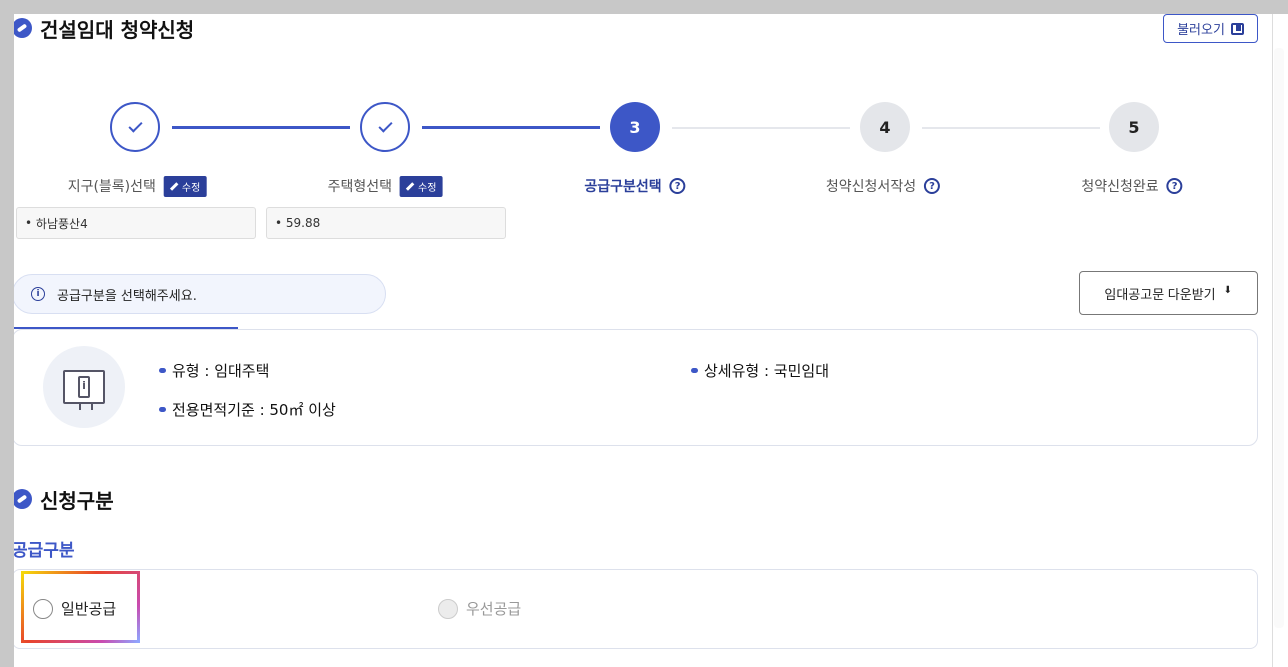  What do you see at coordinates (61, 223) in the screenshot?
I see `selected-district-value: 하남풍산4` at bounding box center [61, 223].